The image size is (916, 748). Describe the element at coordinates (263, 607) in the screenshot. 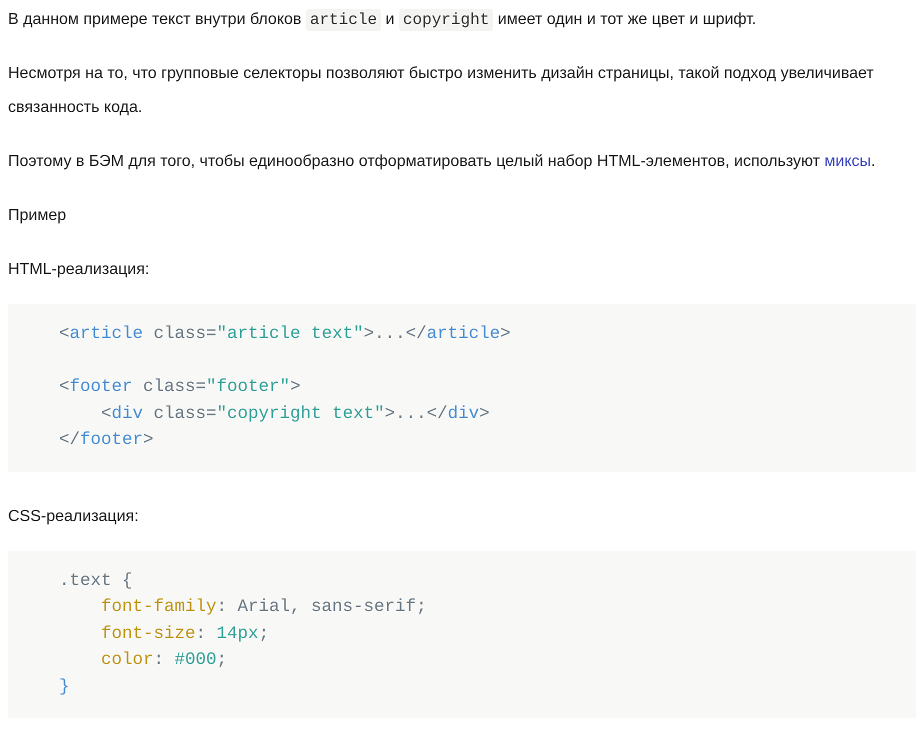

I see `code-line: font-family: Arial, sans-serif;` at that location.